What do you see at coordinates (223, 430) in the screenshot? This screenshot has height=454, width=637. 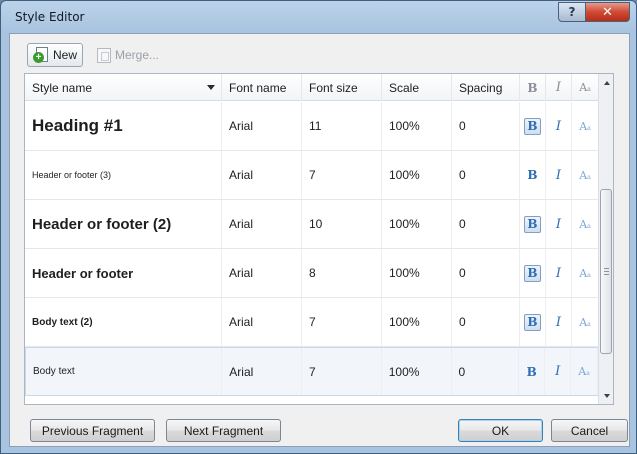 I see `next-fragment-button: Next Fragment` at bounding box center [223, 430].